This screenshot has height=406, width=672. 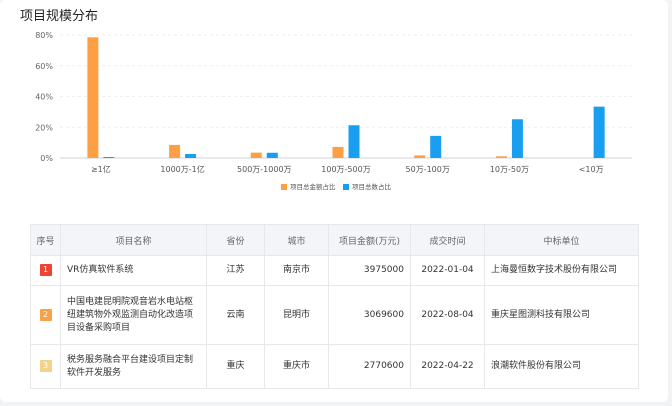 I want to click on col-header-province: 省份, so click(x=235, y=240).